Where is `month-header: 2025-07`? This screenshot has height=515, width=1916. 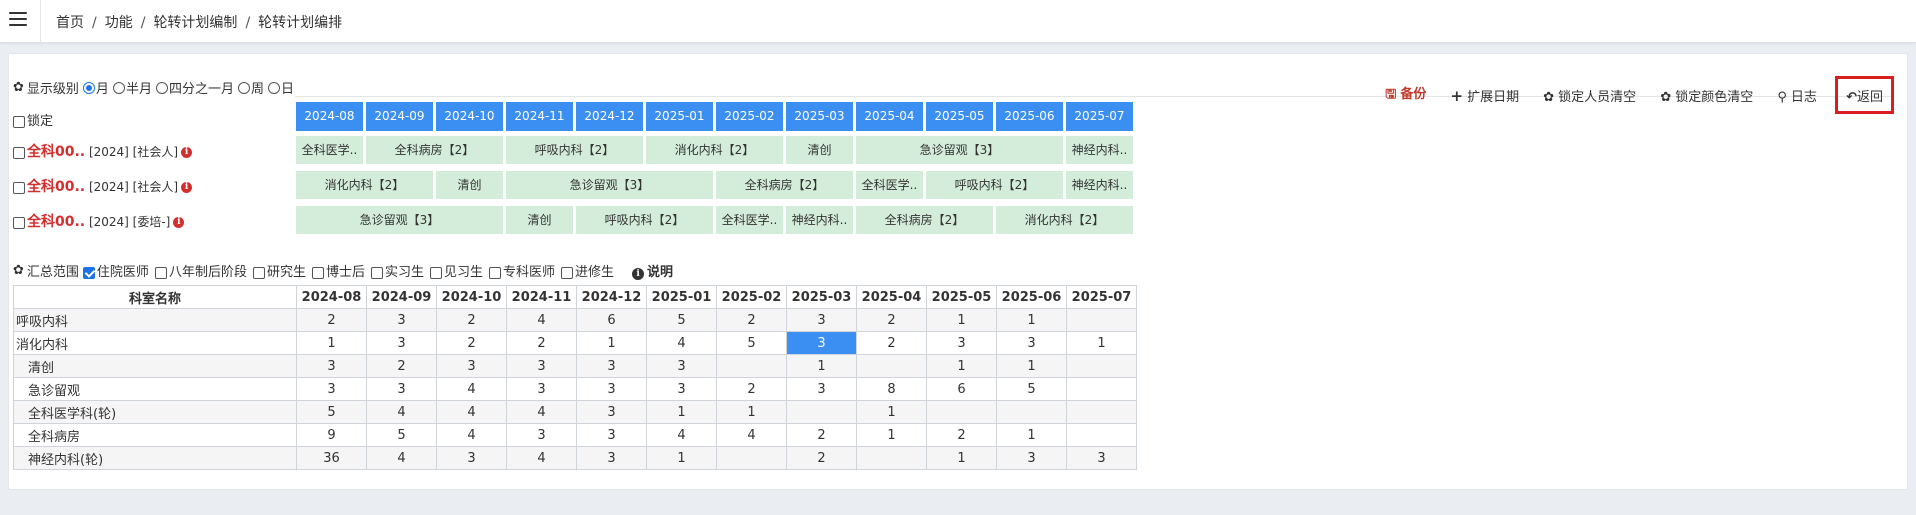 month-header: 2025-07 is located at coordinates (1099, 116).